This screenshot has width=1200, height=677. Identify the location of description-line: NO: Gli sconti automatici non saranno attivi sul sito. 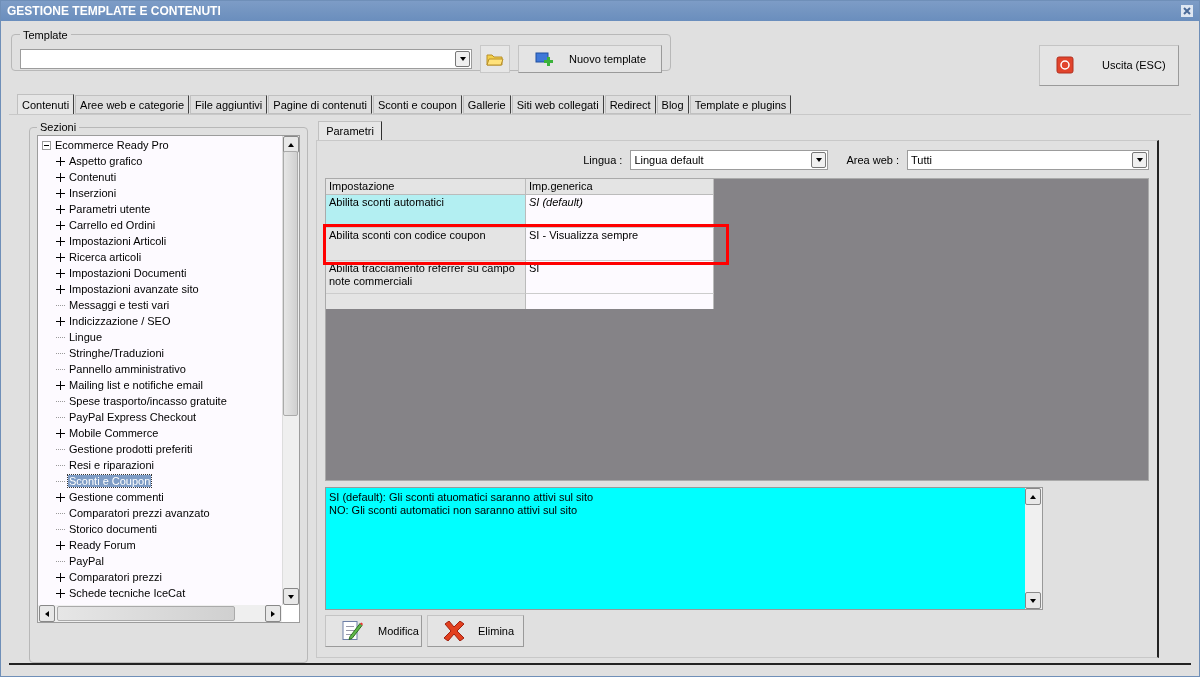
(454, 511).